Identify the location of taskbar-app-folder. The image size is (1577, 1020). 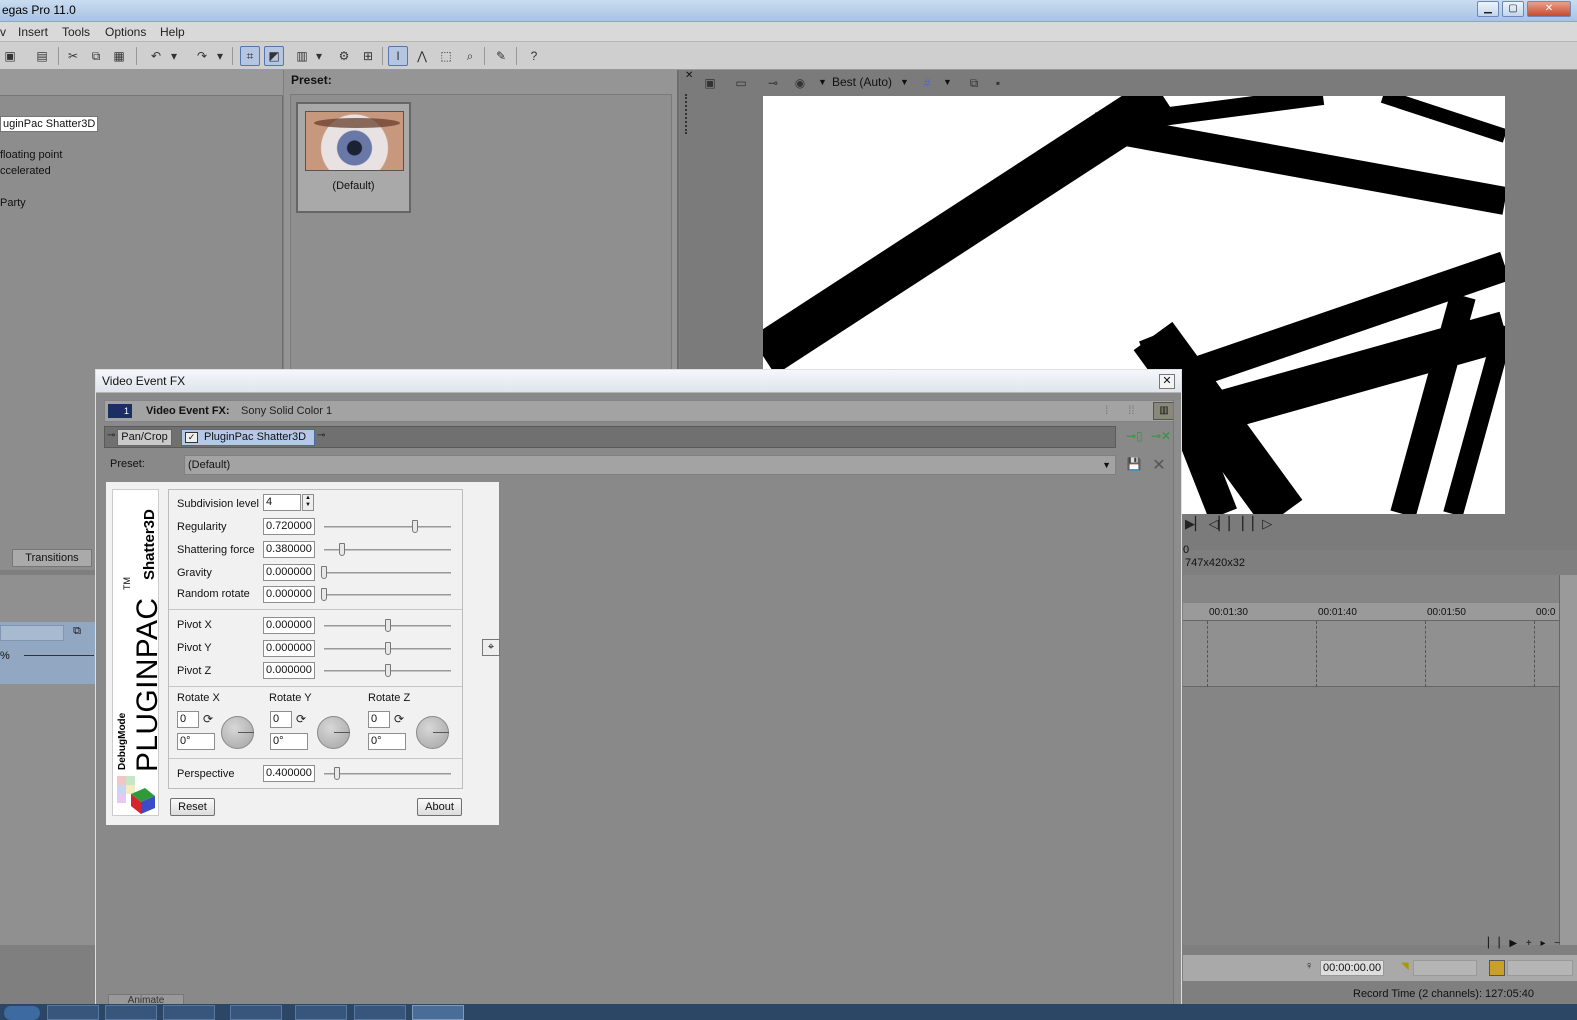
(380, 1012).